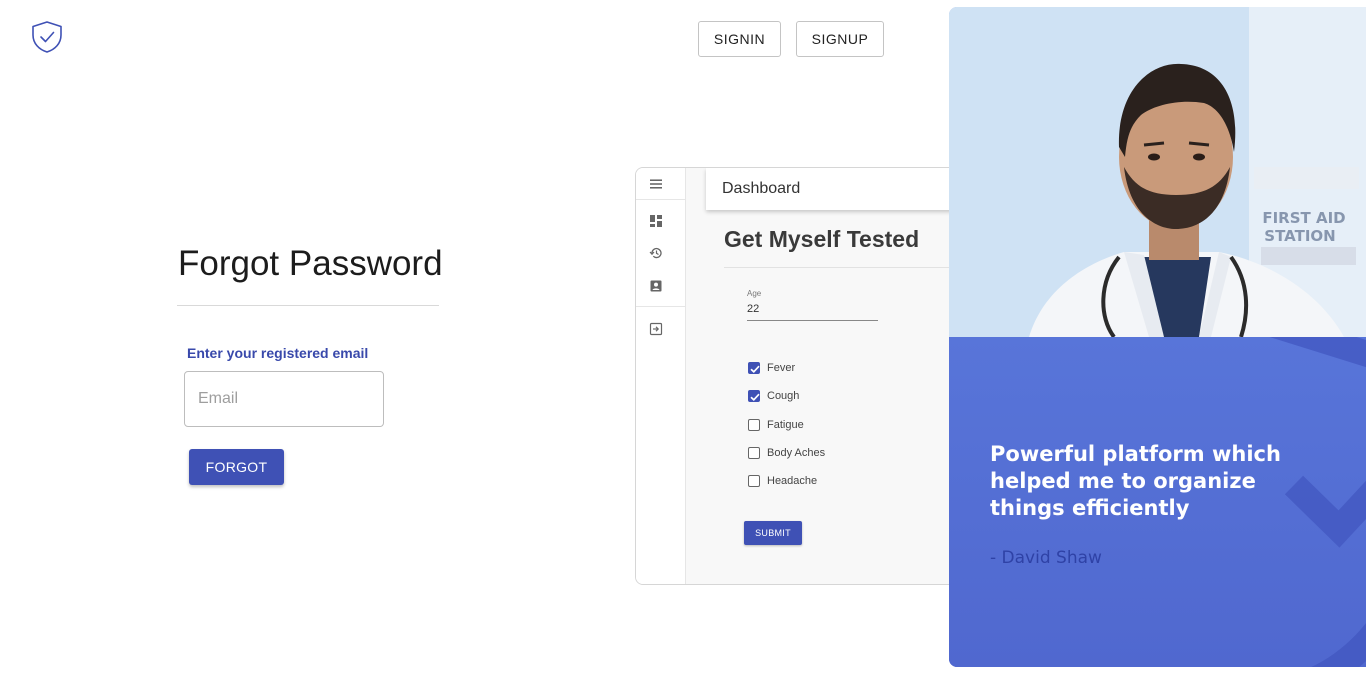  I want to click on signup-button: SIGNUP, so click(840, 39).